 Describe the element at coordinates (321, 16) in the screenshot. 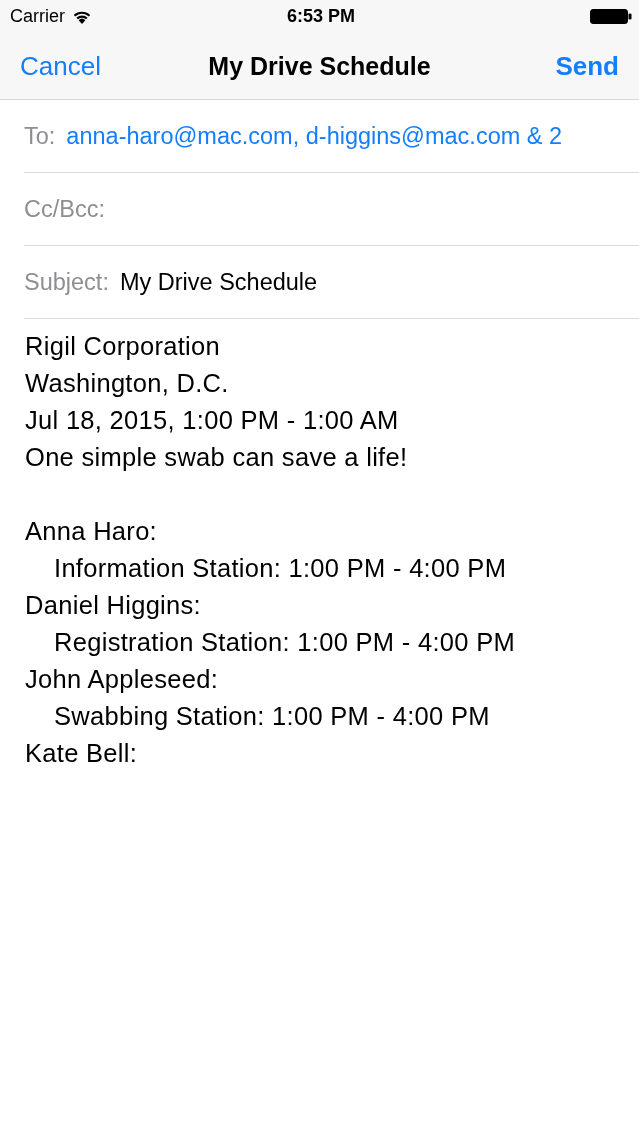

I see `status-time: 6:53 PM` at that location.